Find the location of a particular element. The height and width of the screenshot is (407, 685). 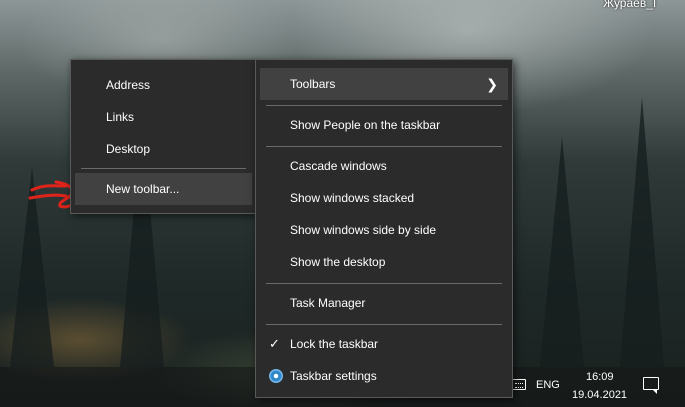

clock-time: 16:09 is located at coordinates (600, 377).